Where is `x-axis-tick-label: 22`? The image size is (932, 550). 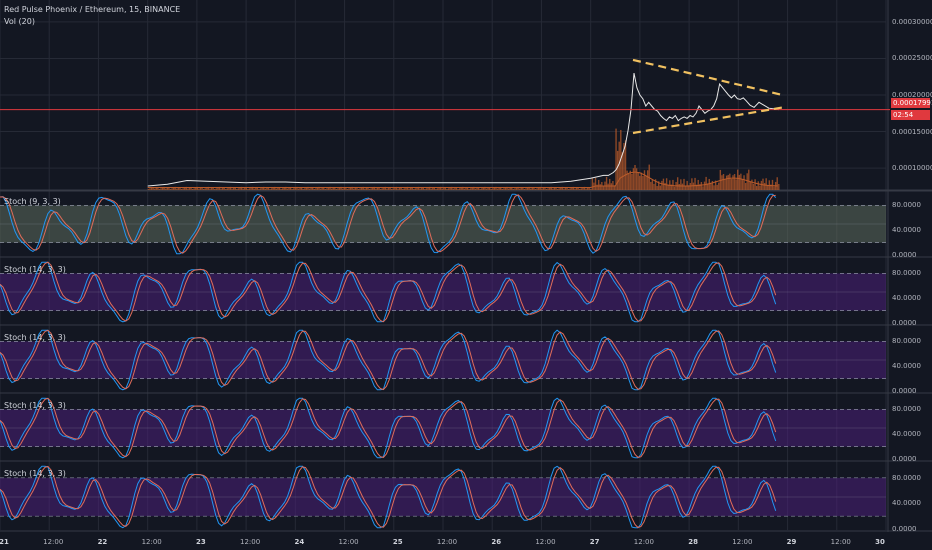 x-axis-tick-label: 22 is located at coordinates (102, 542).